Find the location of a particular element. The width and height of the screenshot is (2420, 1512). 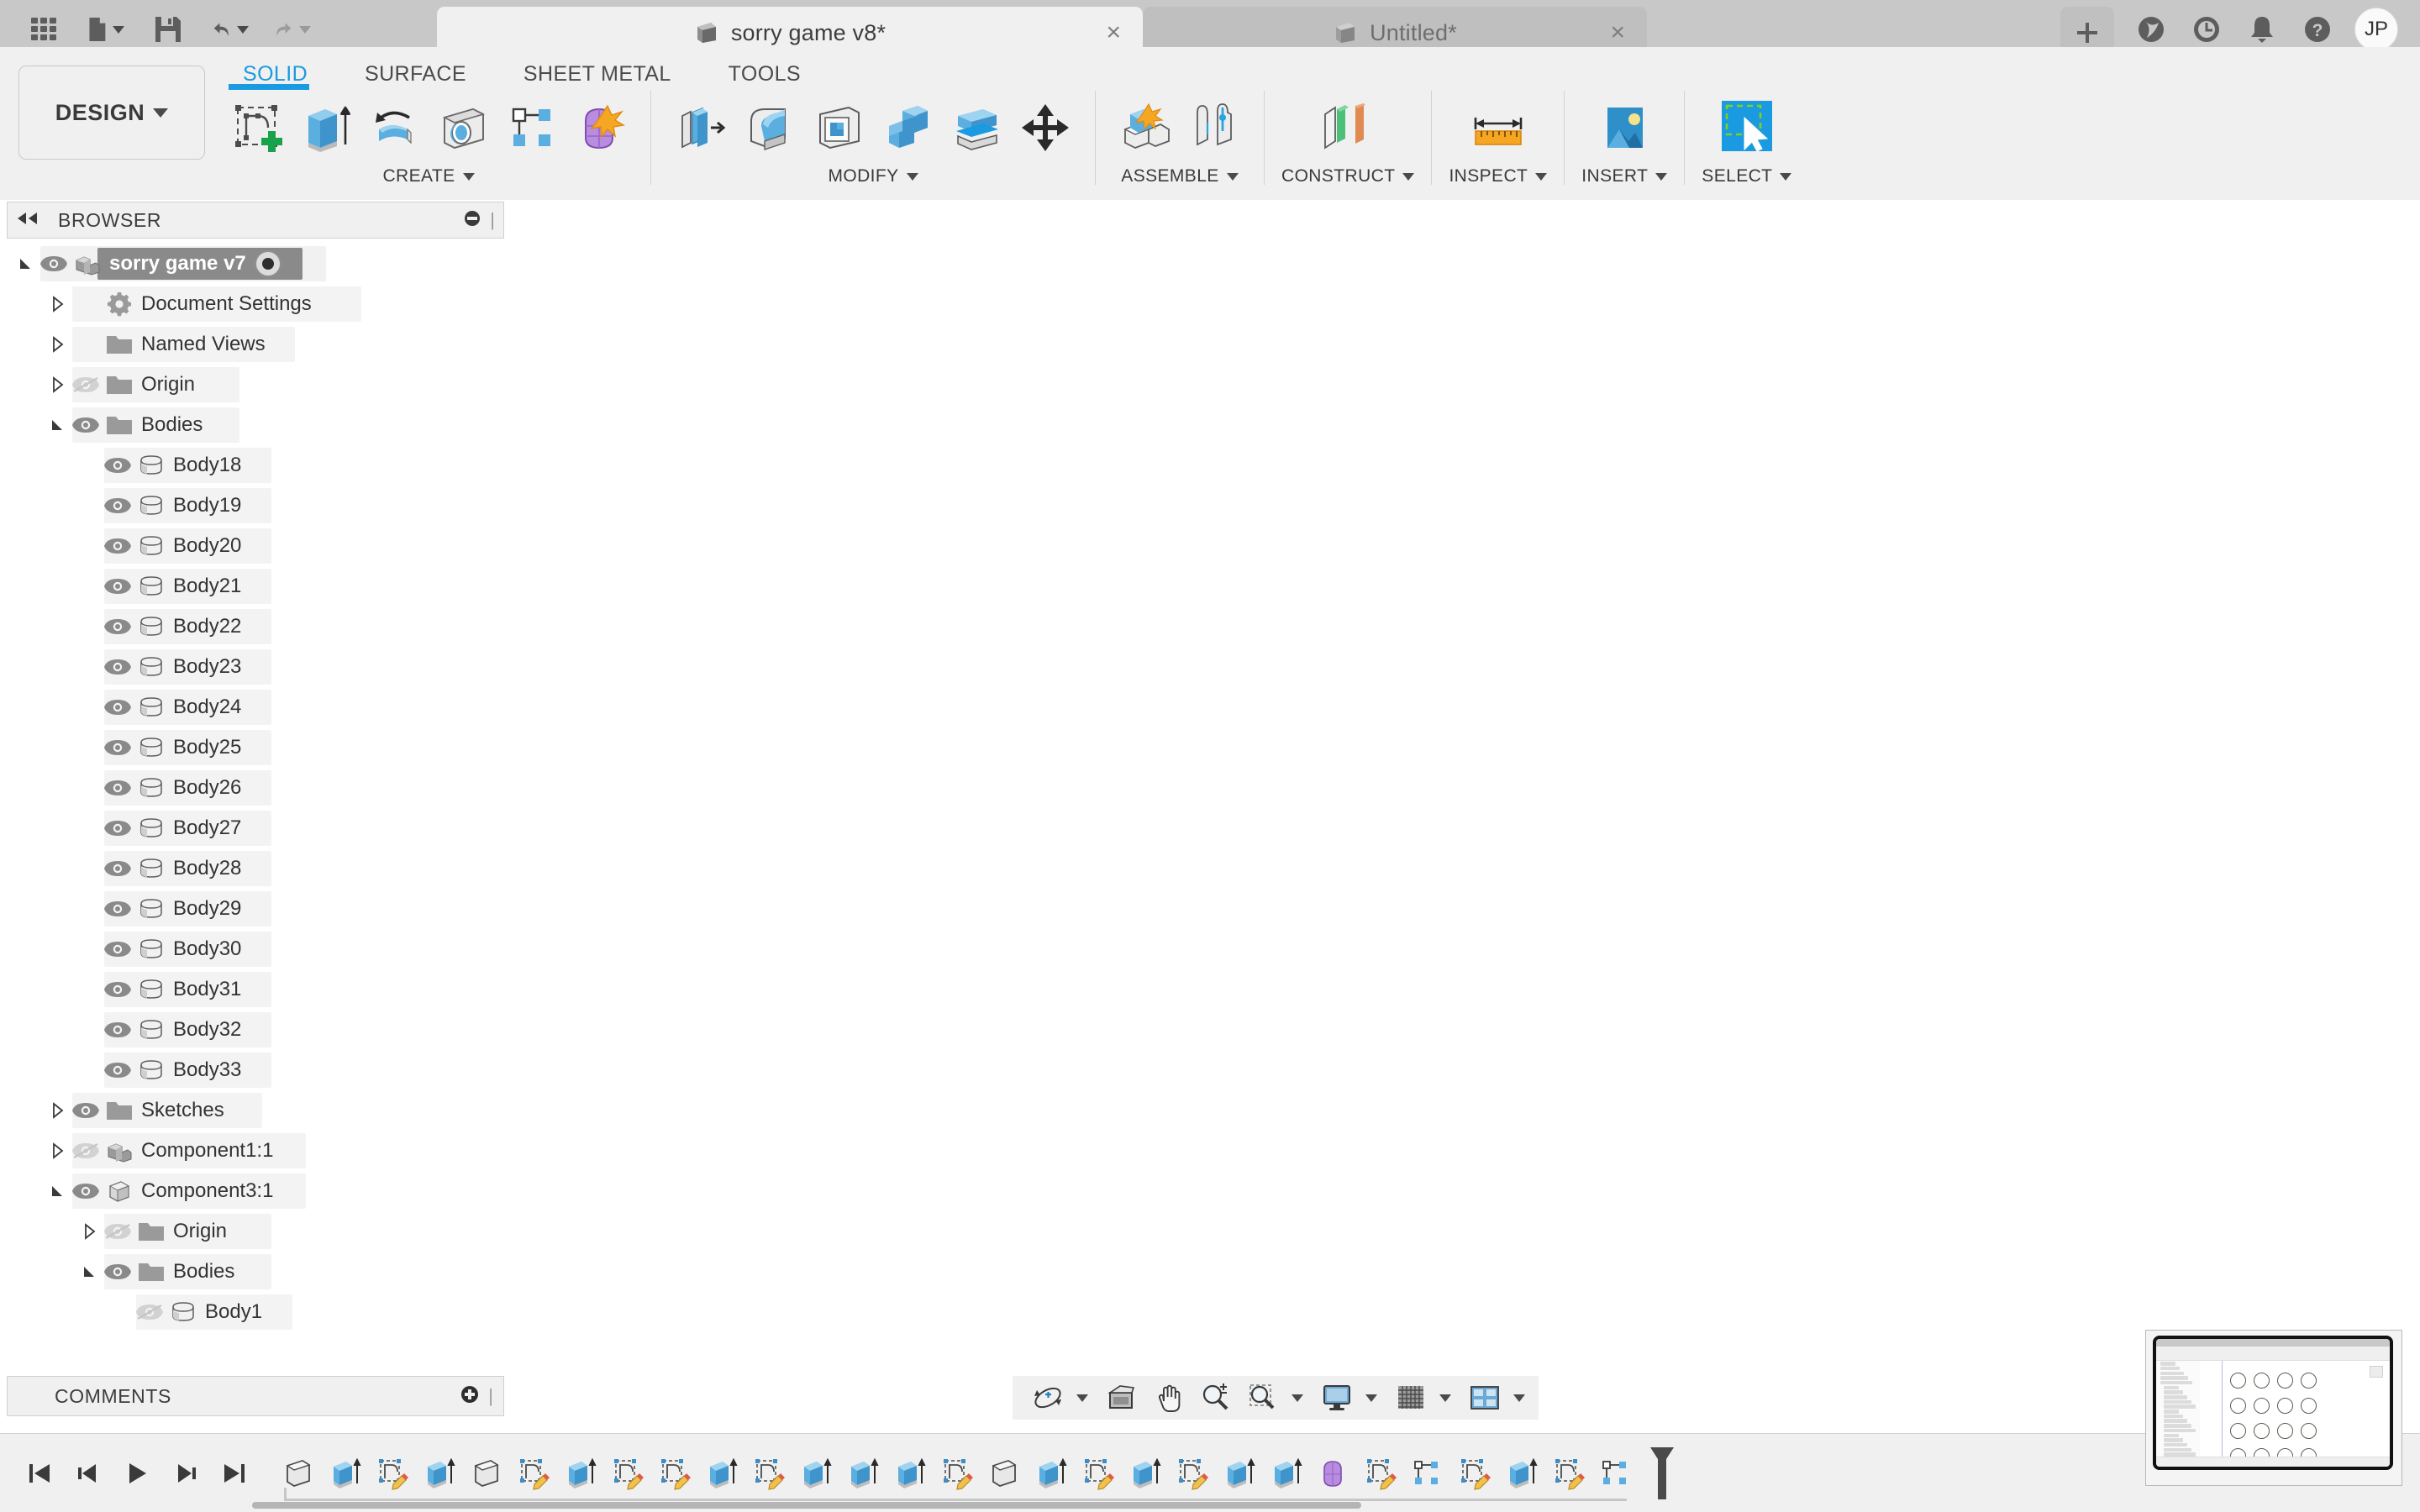

tree-item-body33: Body33 is located at coordinates (252, 1070).